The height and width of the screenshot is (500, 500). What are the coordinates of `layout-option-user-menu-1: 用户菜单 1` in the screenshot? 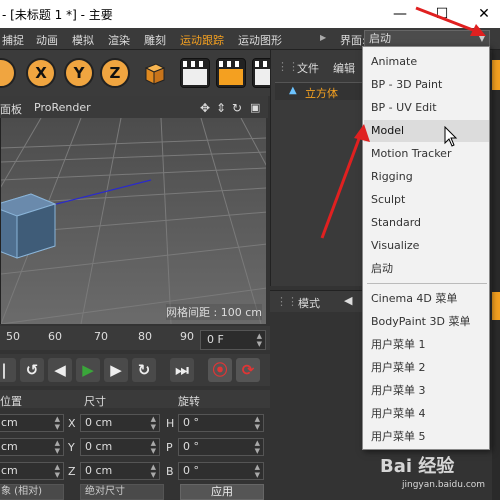 It's located at (426, 345).